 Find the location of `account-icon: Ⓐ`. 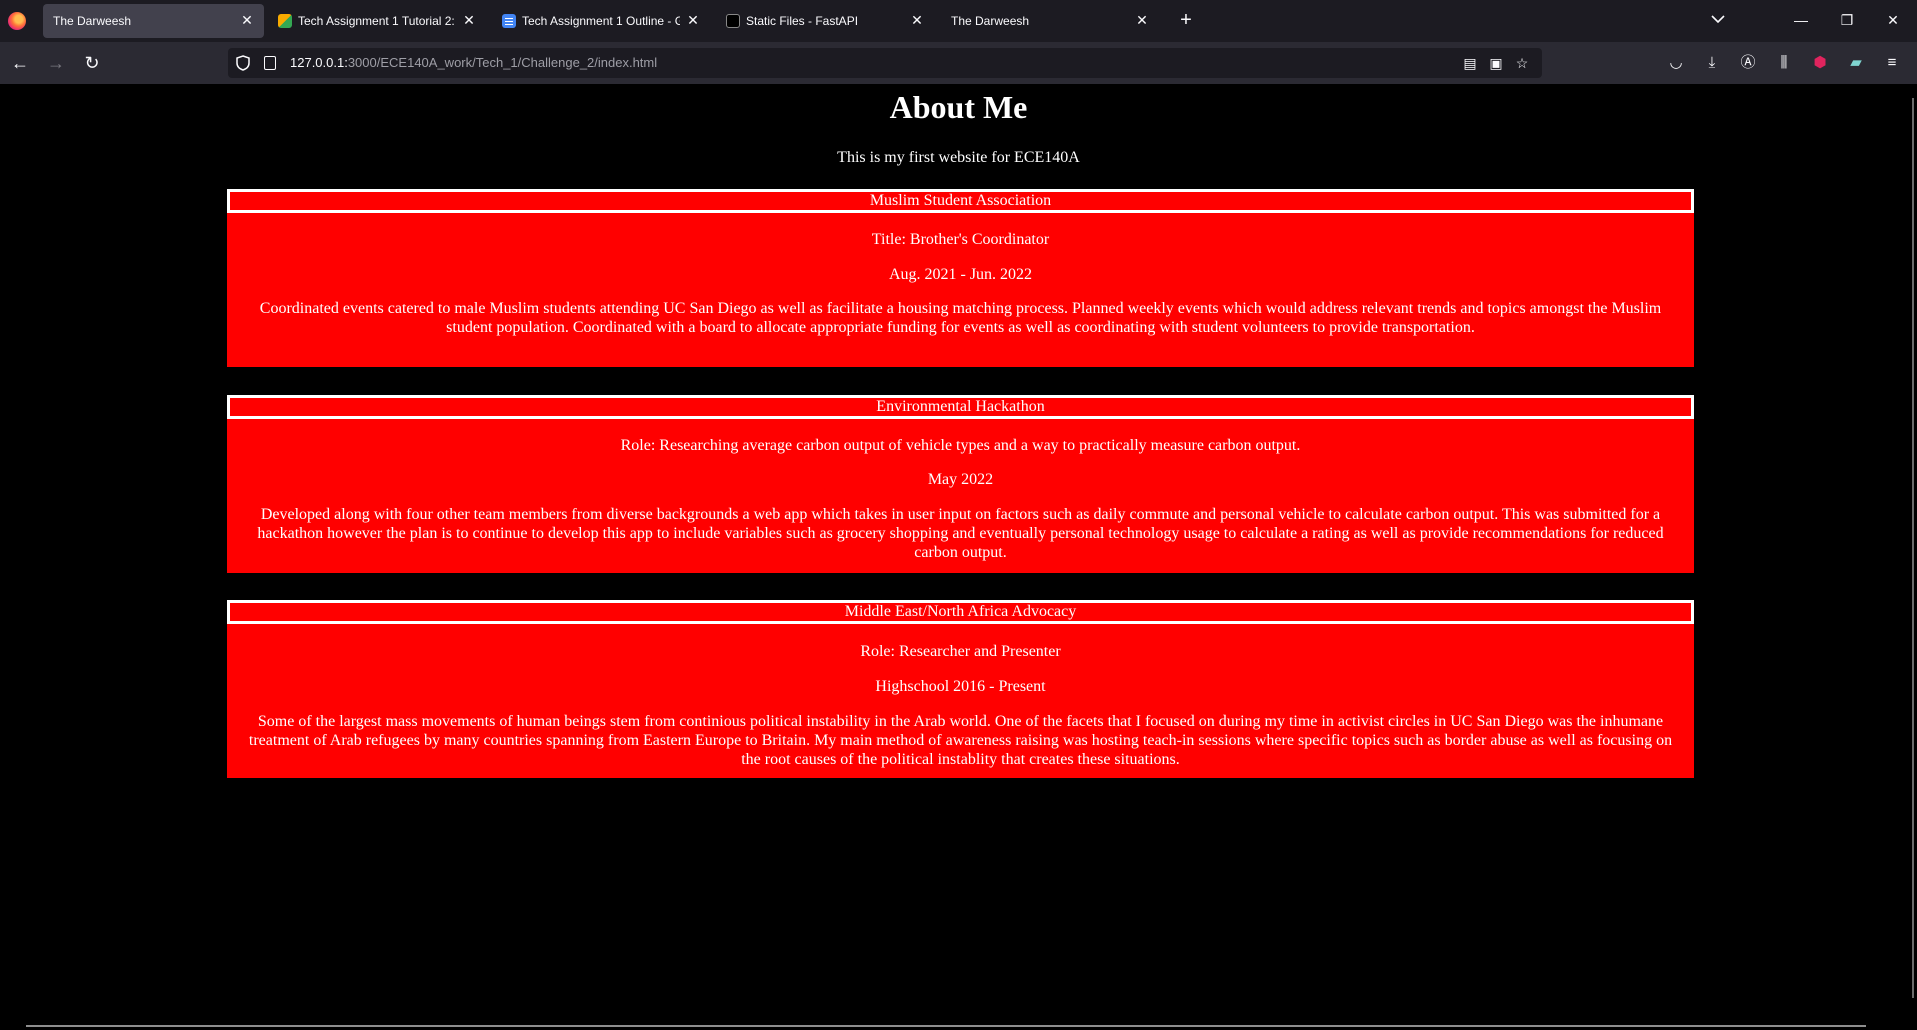

account-icon: Ⓐ is located at coordinates (1748, 63).